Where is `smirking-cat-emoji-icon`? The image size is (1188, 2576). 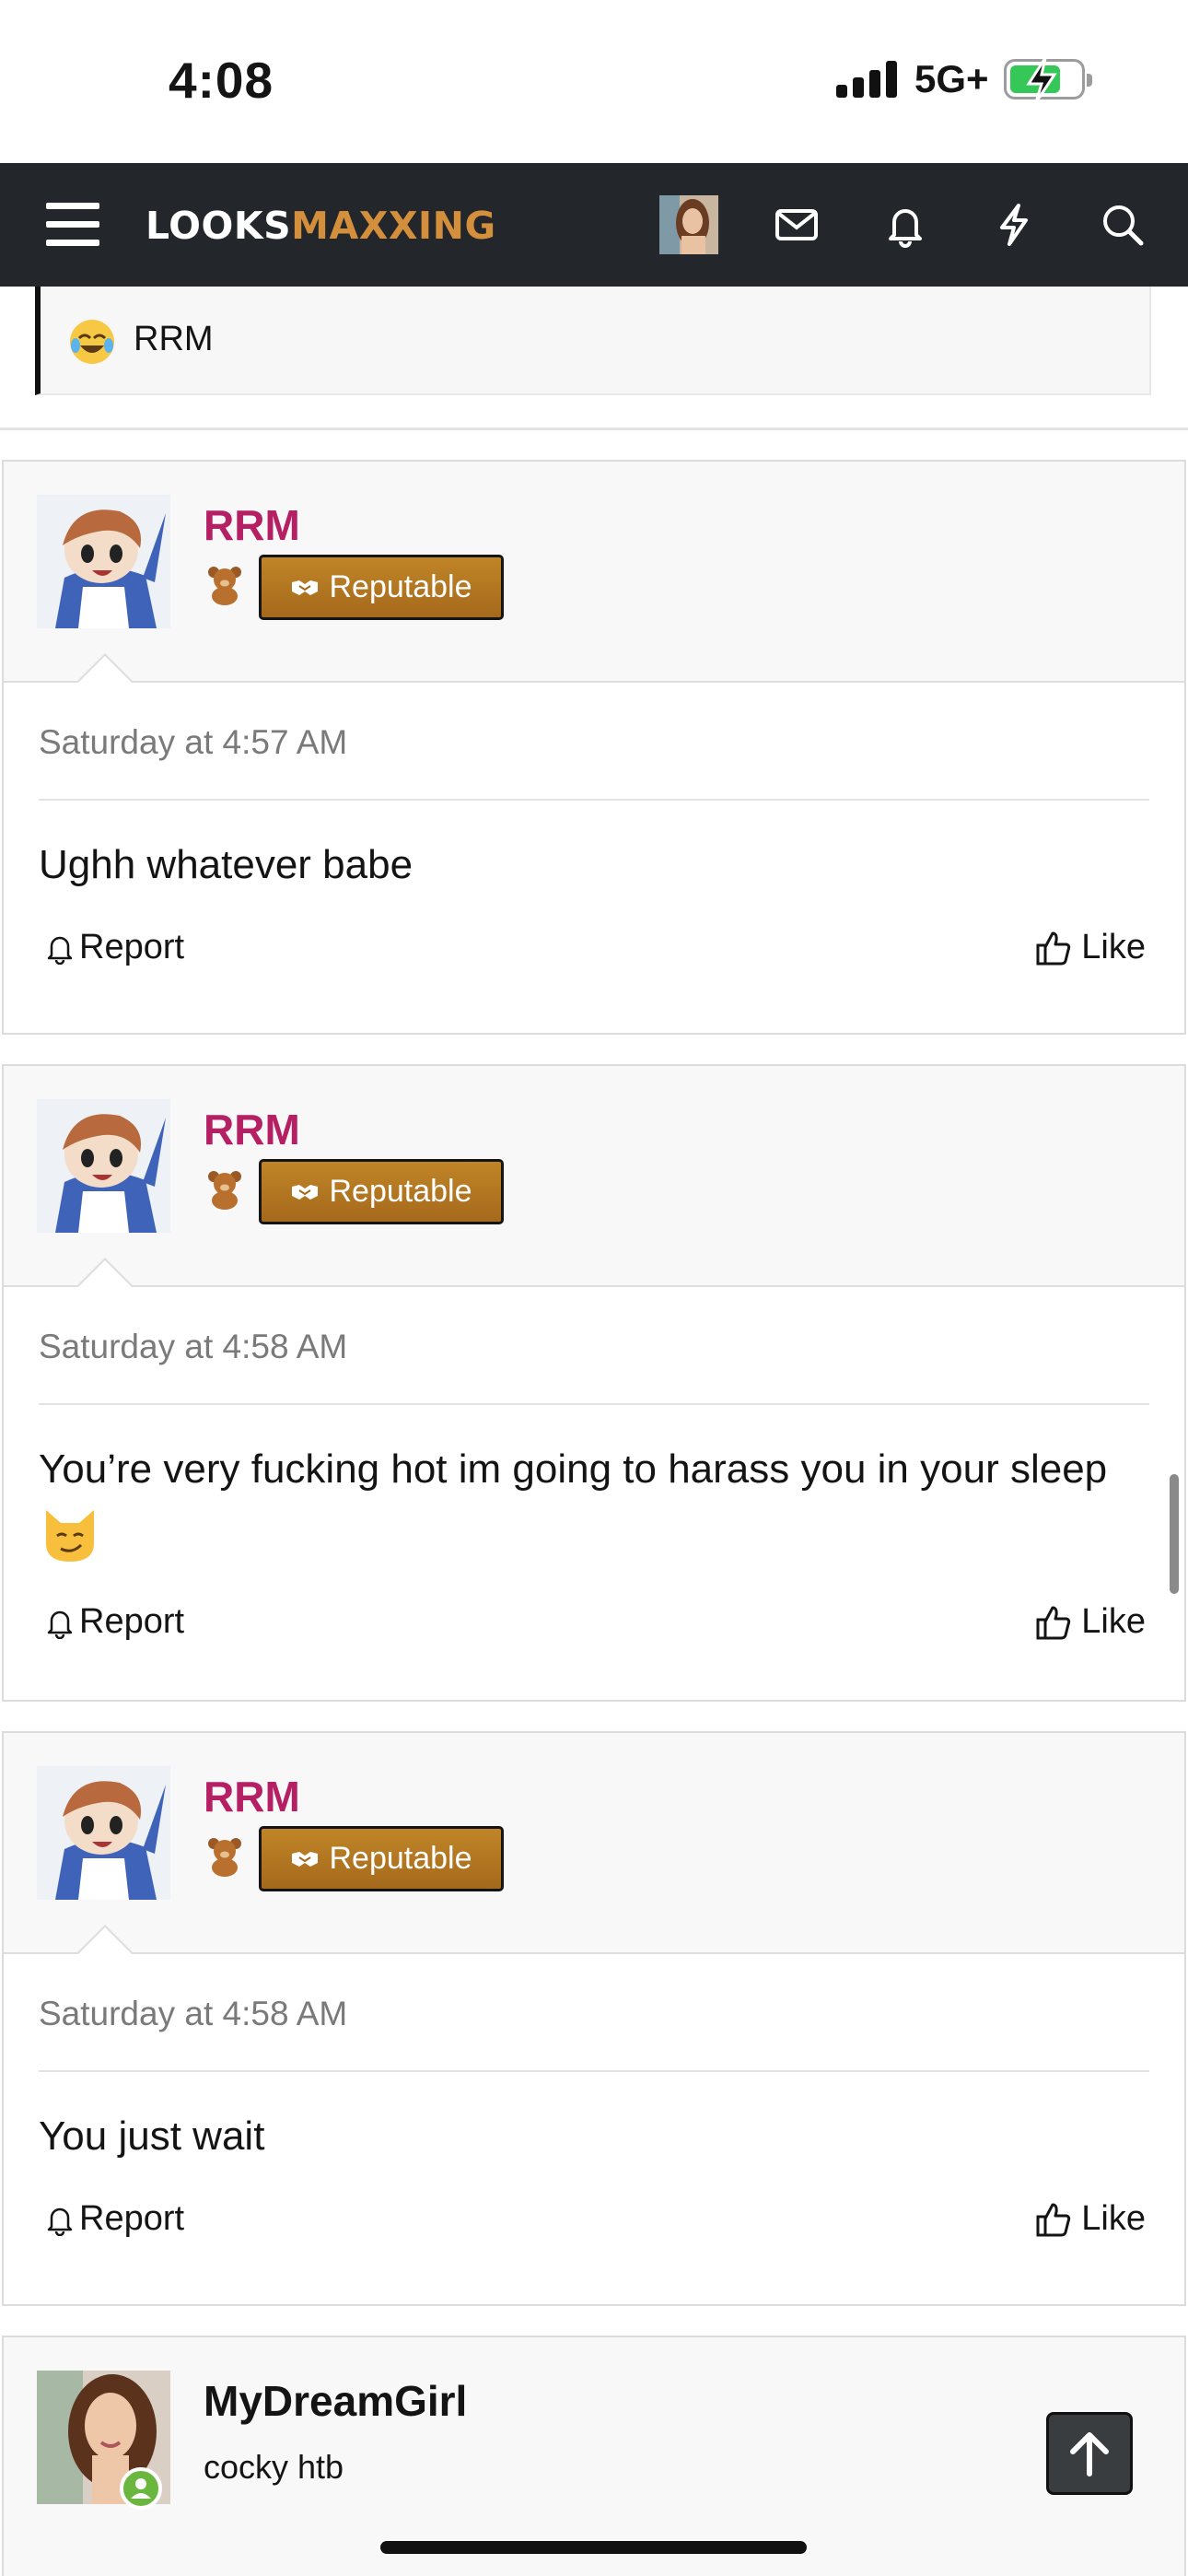
smirking-cat-emoji-icon is located at coordinates (70, 1536).